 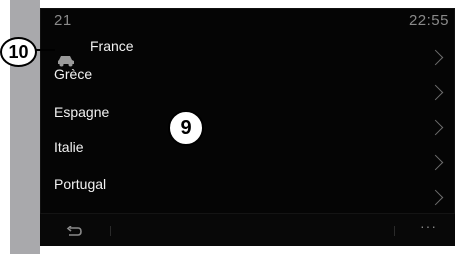 What do you see at coordinates (66, 61) in the screenshot?
I see `car-icon` at bounding box center [66, 61].